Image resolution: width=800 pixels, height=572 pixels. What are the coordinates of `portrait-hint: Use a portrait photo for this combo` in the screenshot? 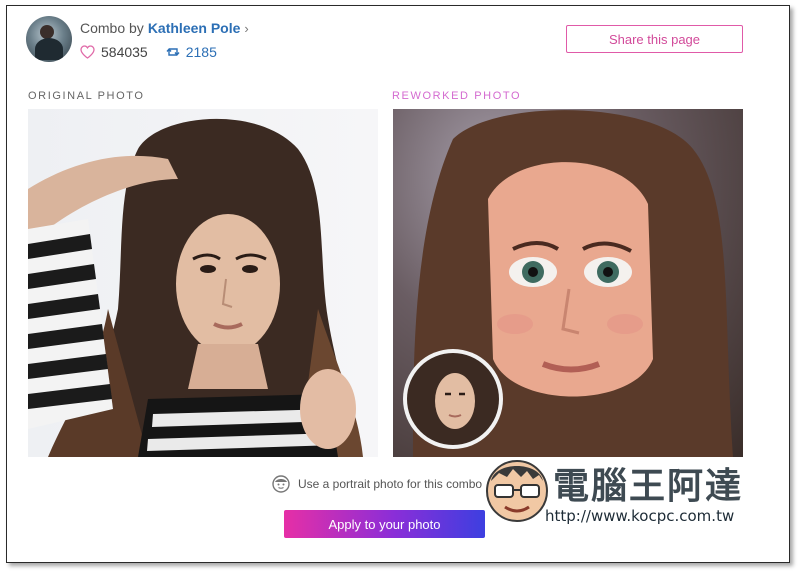 It's located at (377, 484).